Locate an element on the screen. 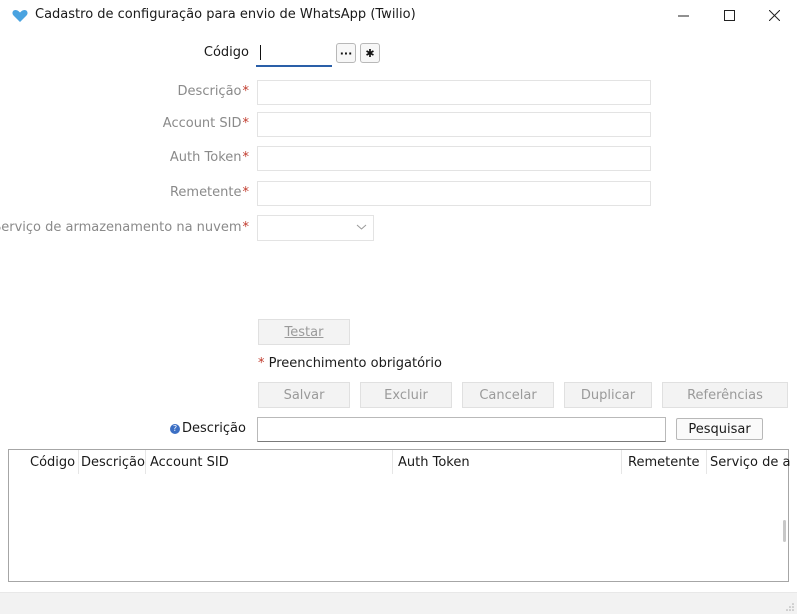 This screenshot has width=797, height=614. scrollbar-thumb is located at coordinates (784, 531).